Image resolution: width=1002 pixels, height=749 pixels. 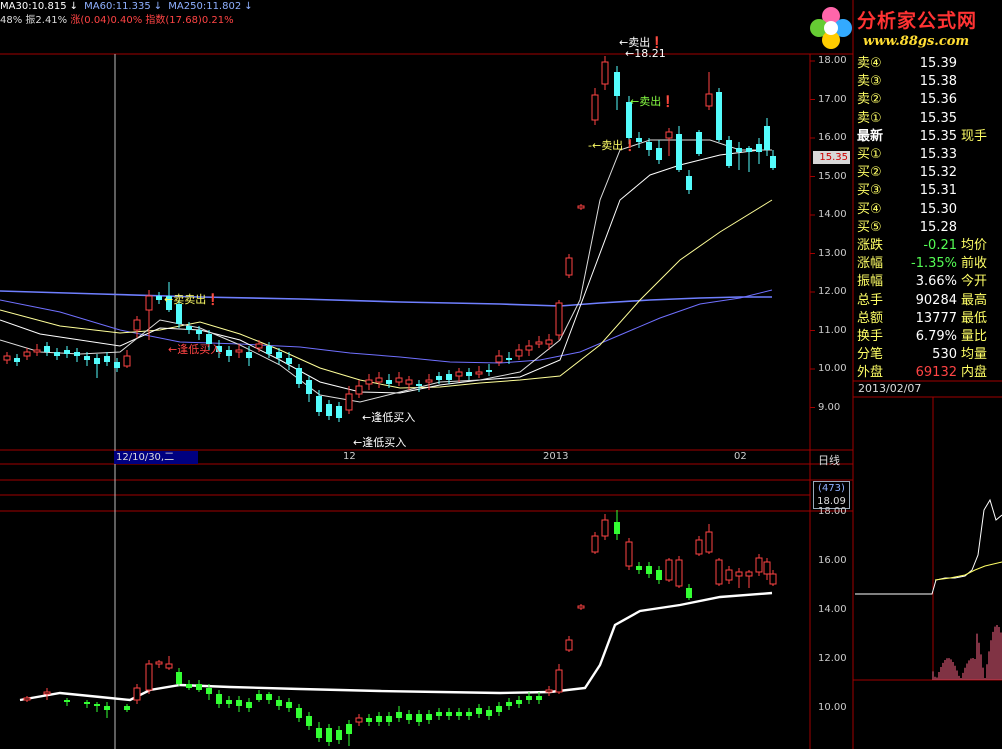 I want to click on quote-label: 卖③, so click(x=869, y=82).